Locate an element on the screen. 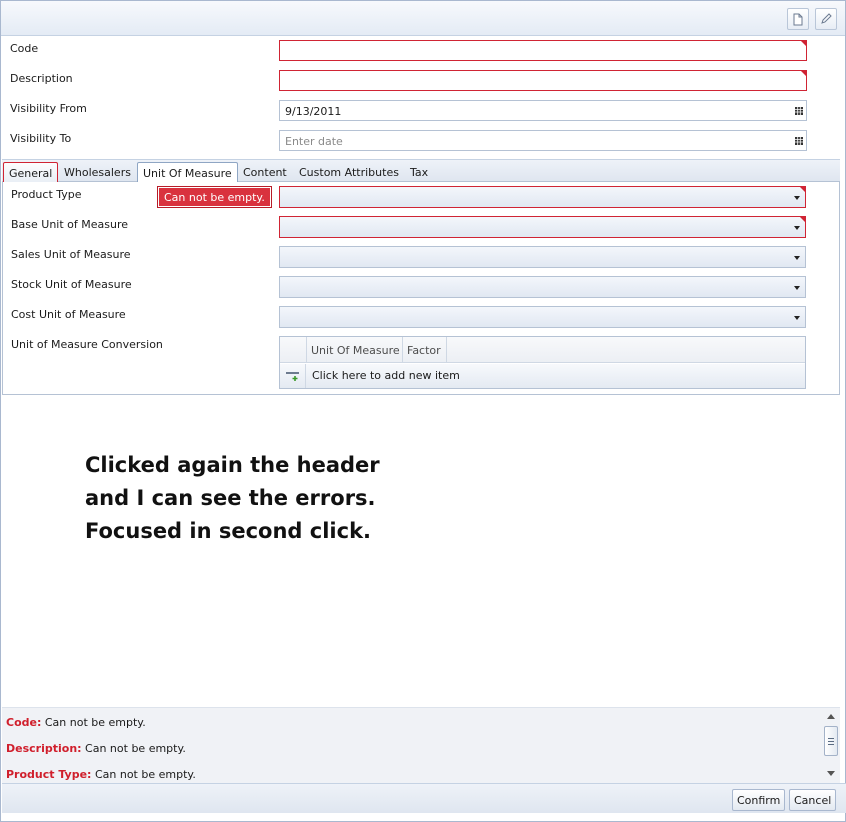 Image resolution: width=846 pixels, height=822 pixels. grid-header-filler is located at coordinates (625, 350).